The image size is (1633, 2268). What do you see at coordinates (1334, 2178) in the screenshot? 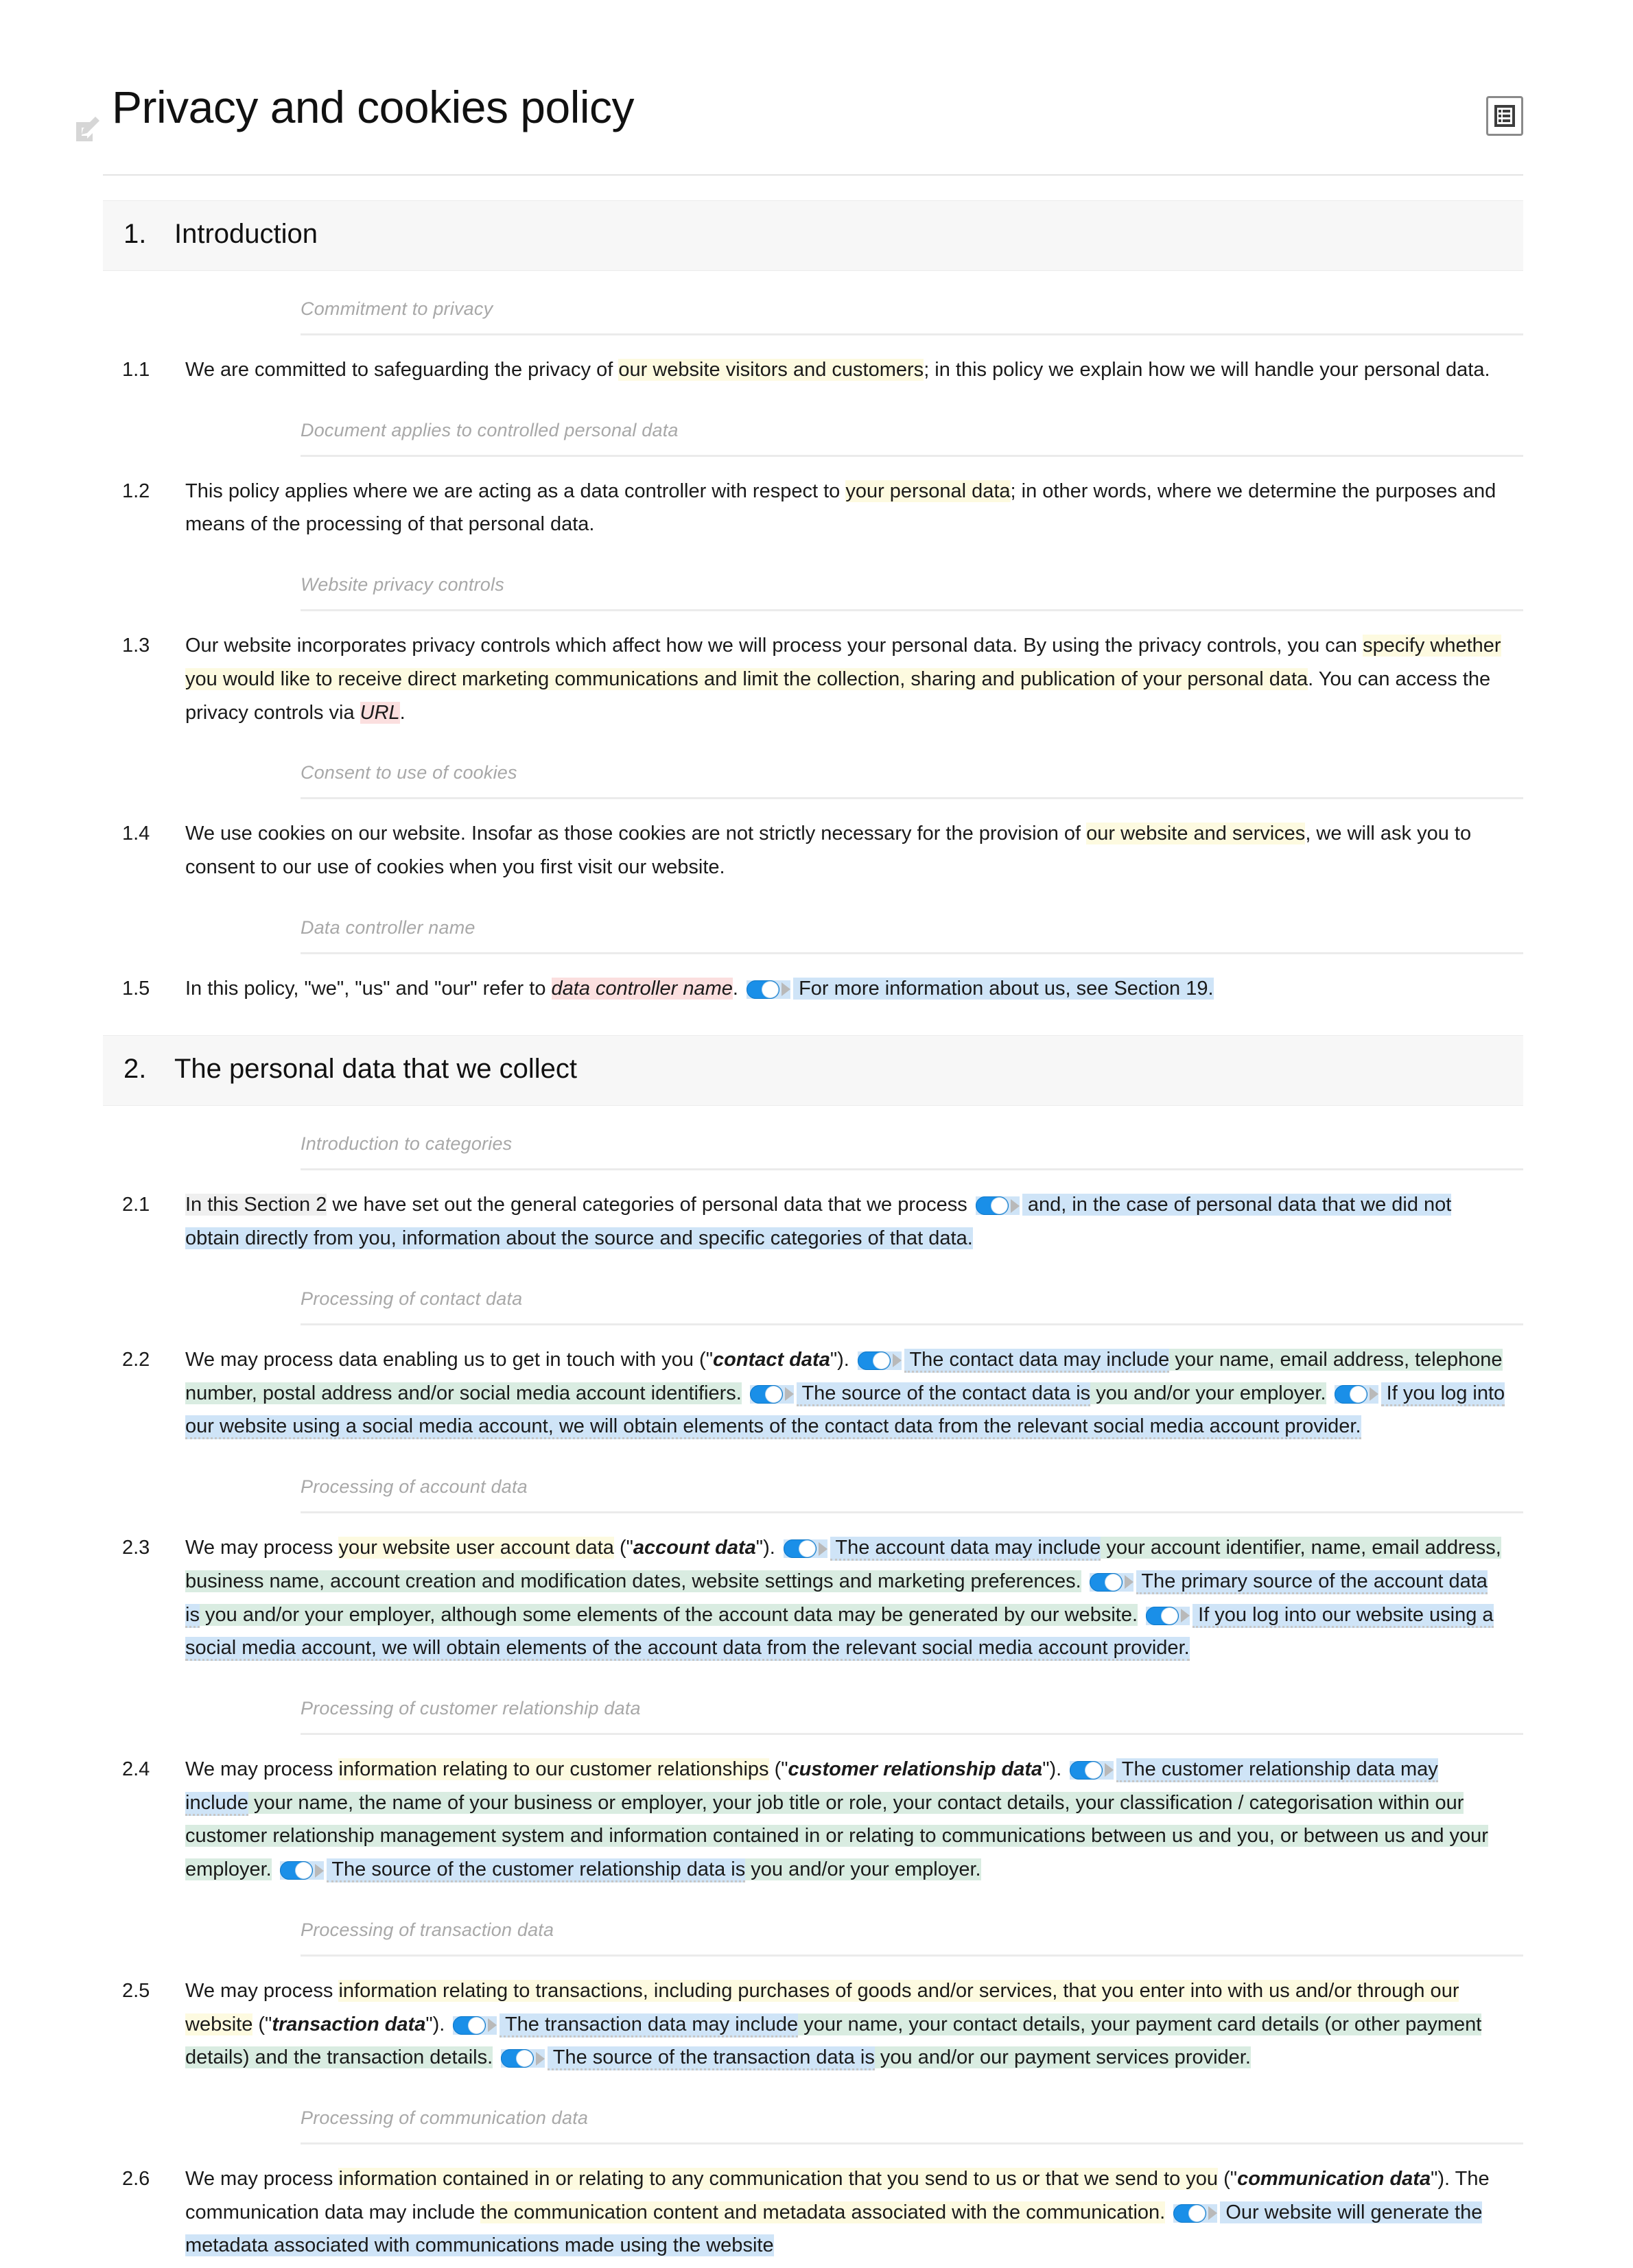
I see `emphasised-text: communication data` at bounding box center [1334, 2178].